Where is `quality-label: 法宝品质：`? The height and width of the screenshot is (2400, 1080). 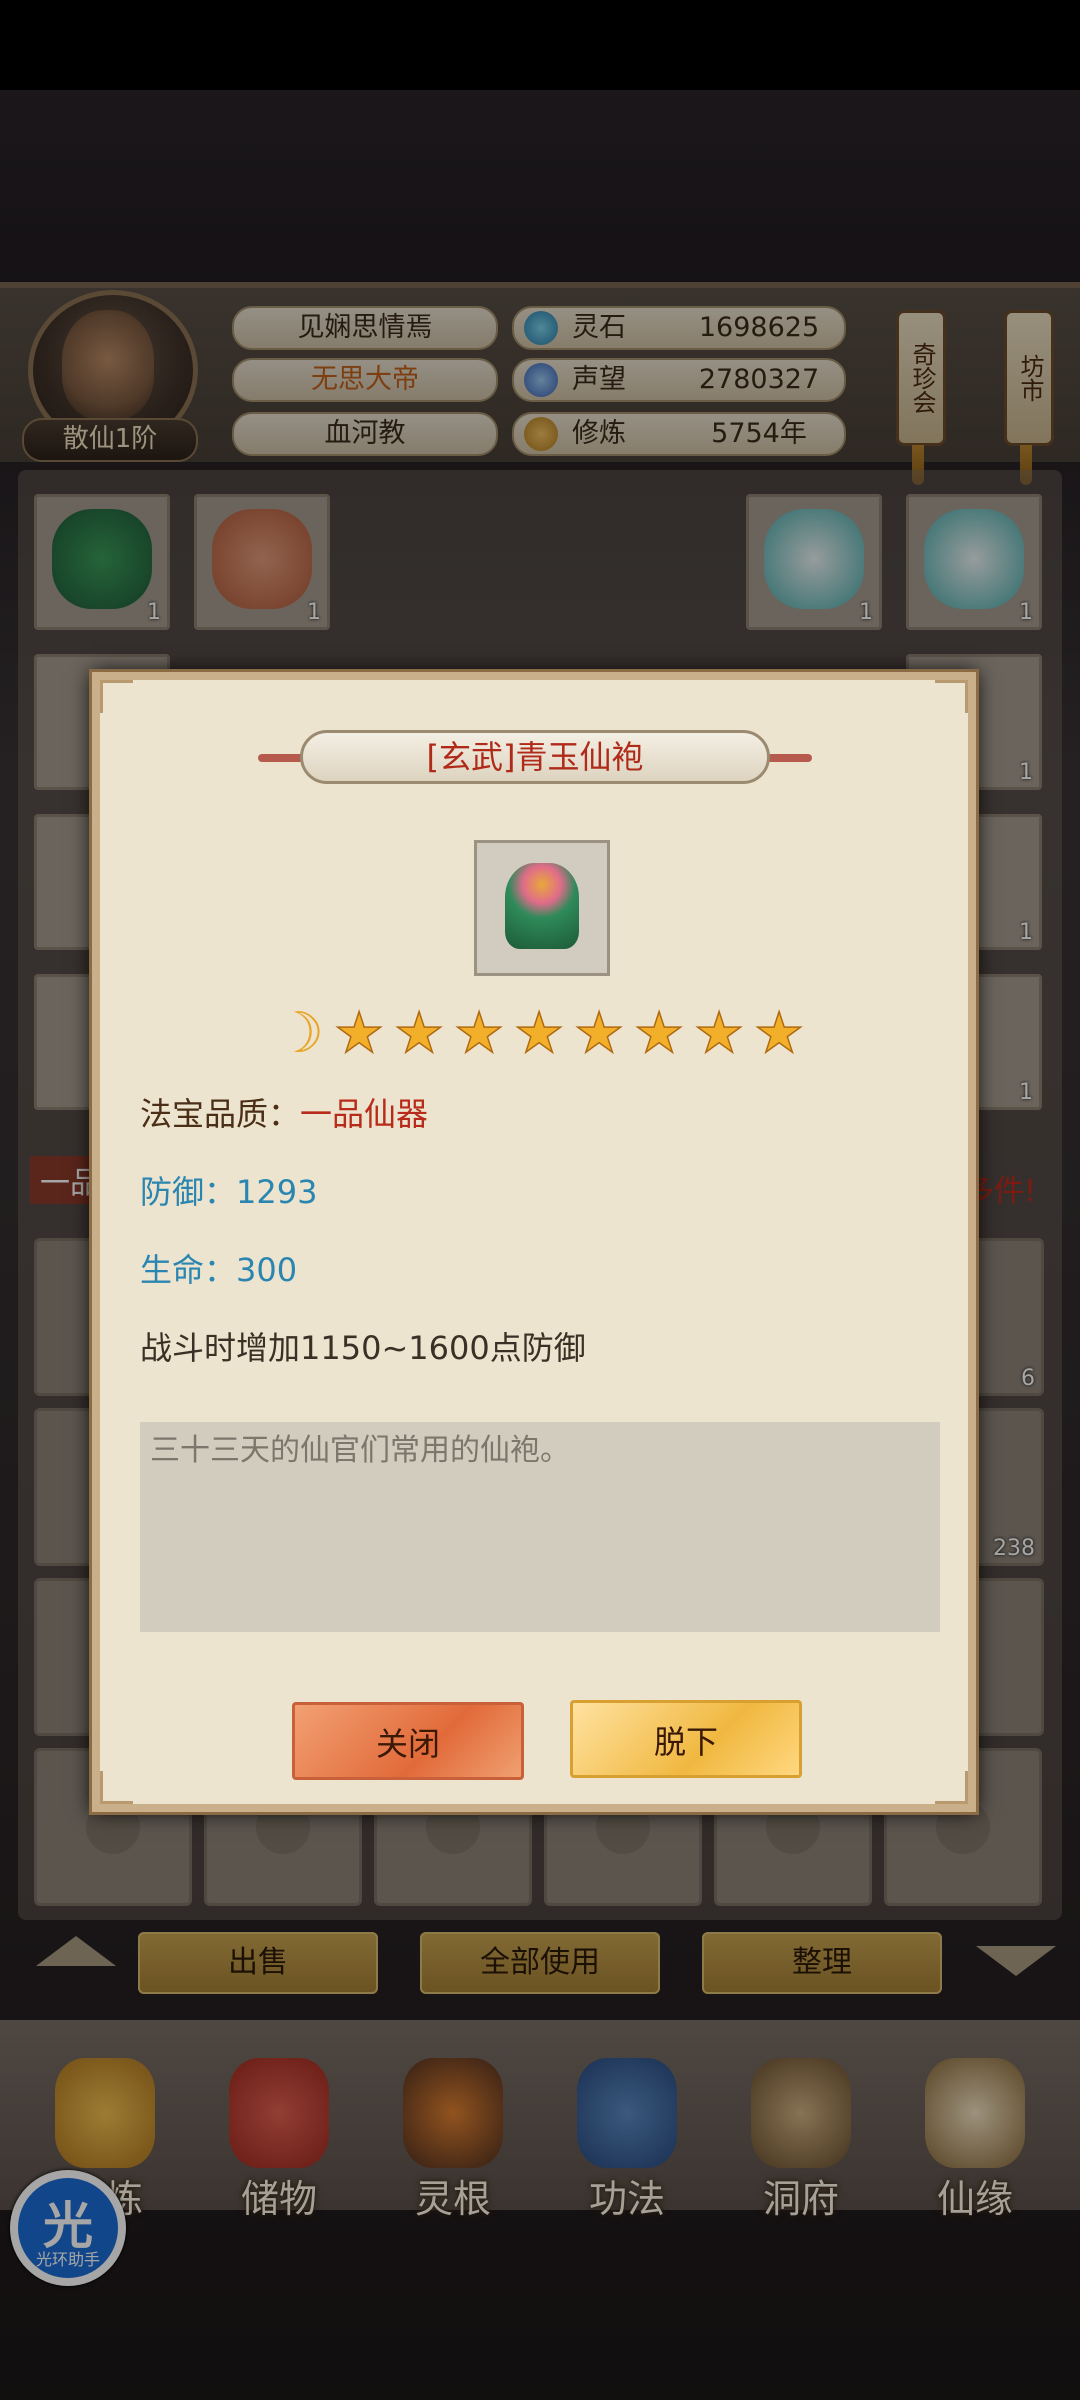
quality-label: 法宝品质： is located at coordinates (220, 1114).